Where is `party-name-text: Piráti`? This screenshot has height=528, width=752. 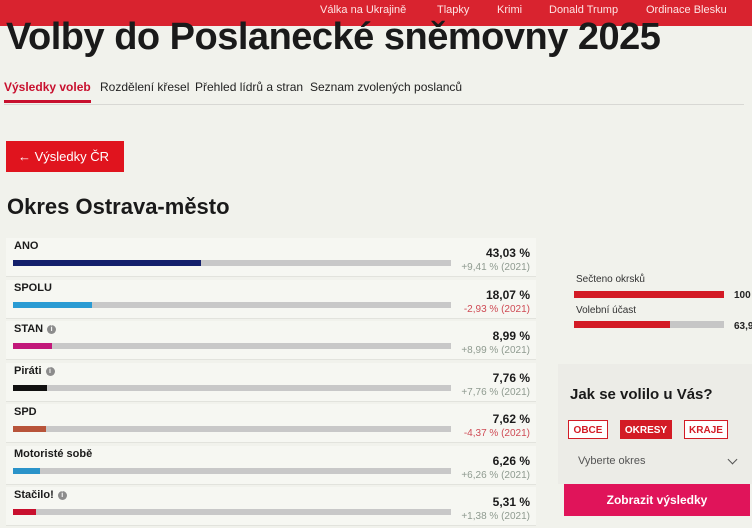 party-name-text: Piráti is located at coordinates (28, 371).